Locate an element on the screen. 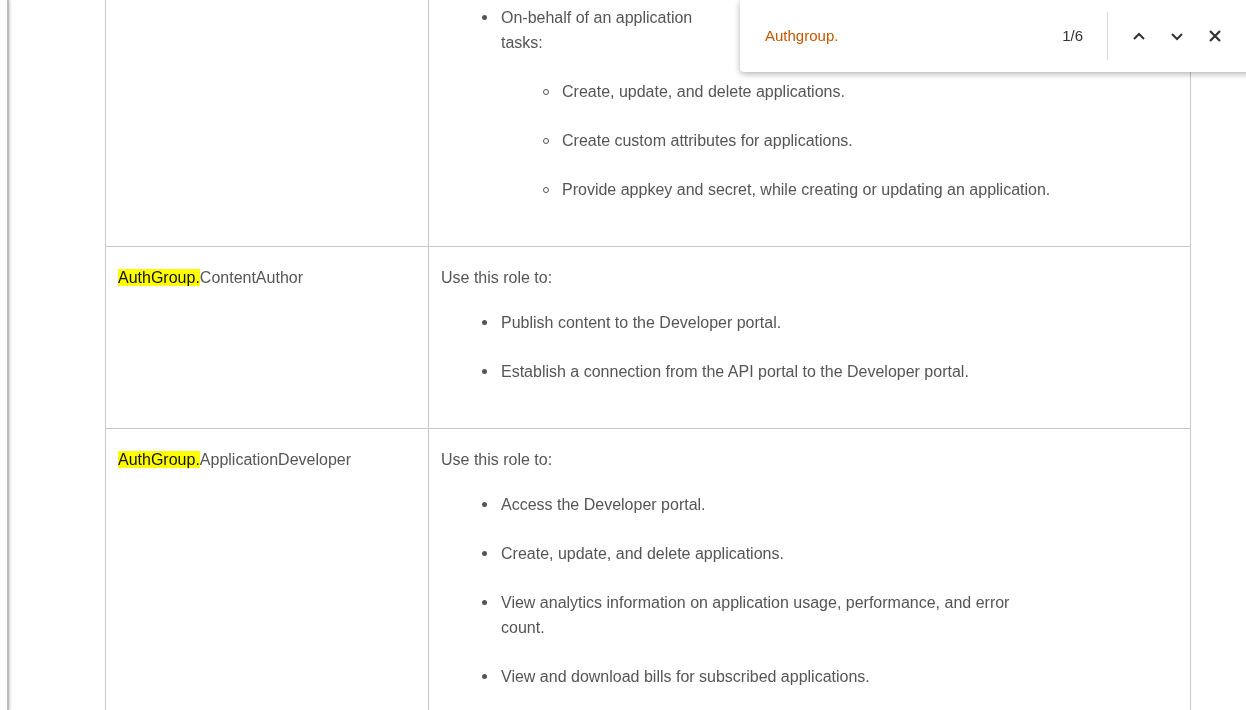  list-item-text: Establish a connection from the API portal to the Developer portal. is located at coordinates (735, 371).